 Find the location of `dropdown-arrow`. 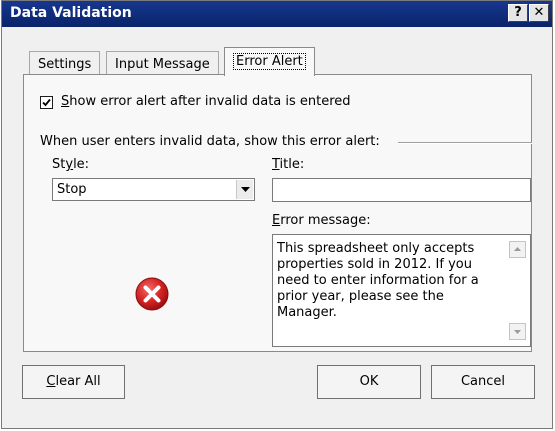

dropdown-arrow is located at coordinates (244, 189).